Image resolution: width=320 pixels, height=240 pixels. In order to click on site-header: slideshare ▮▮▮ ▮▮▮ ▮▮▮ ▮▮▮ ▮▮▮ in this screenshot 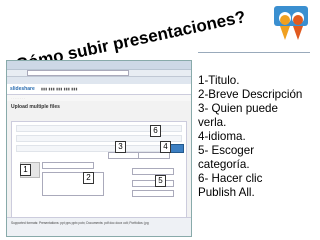, I will do `click(99, 89)`.